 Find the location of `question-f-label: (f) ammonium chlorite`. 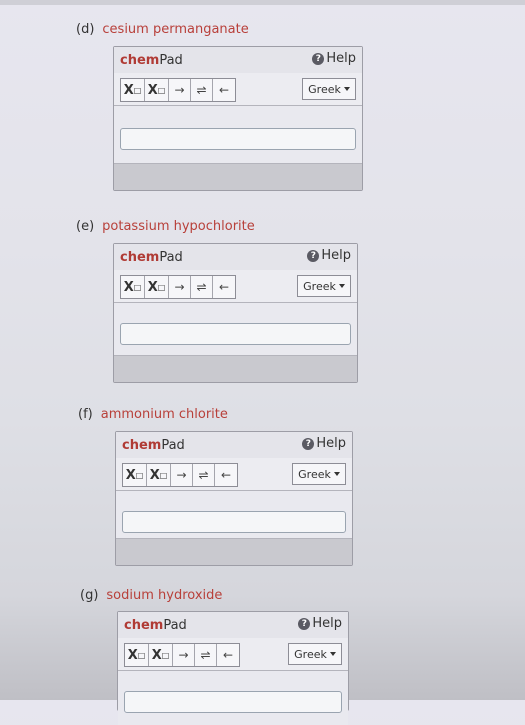

question-f-label: (f) ammonium chlorite is located at coordinates (153, 414).